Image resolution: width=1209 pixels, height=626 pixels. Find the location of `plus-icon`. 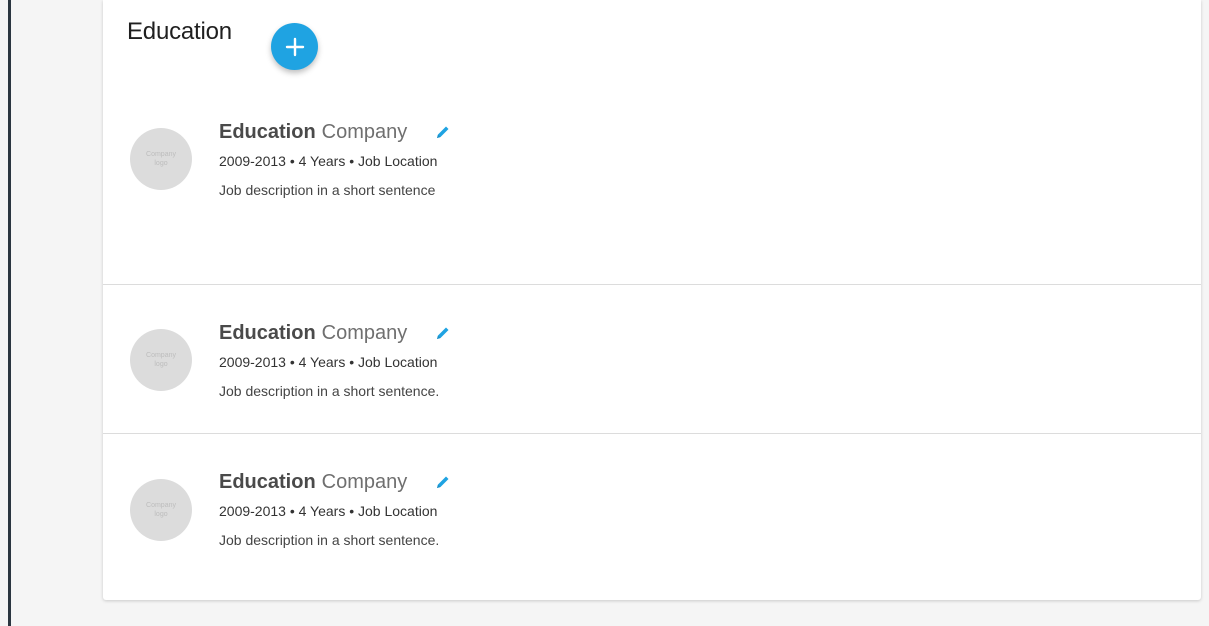

plus-icon is located at coordinates (294, 46).